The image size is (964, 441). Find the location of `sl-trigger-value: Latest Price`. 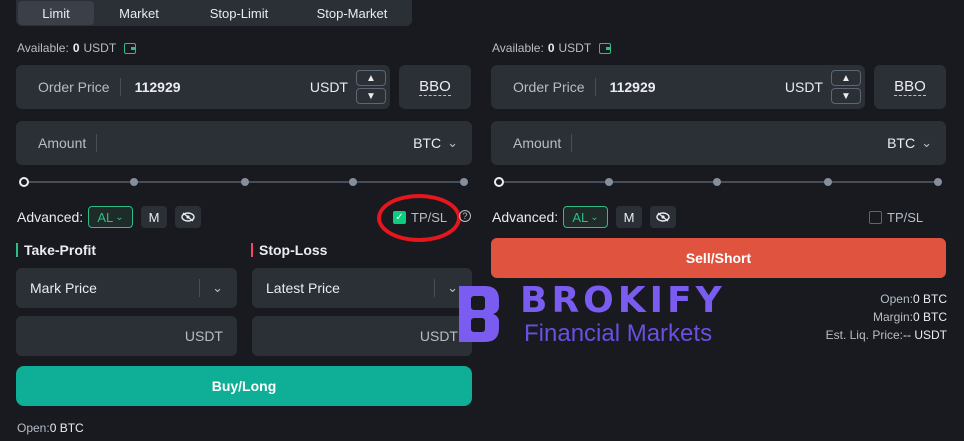

sl-trigger-value: Latest Price is located at coordinates (303, 288).